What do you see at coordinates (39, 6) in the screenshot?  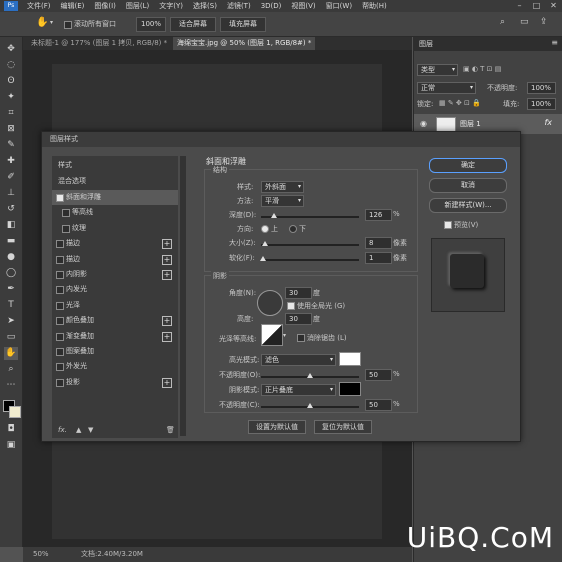 I see `menu-item: 文件(F)` at bounding box center [39, 6].